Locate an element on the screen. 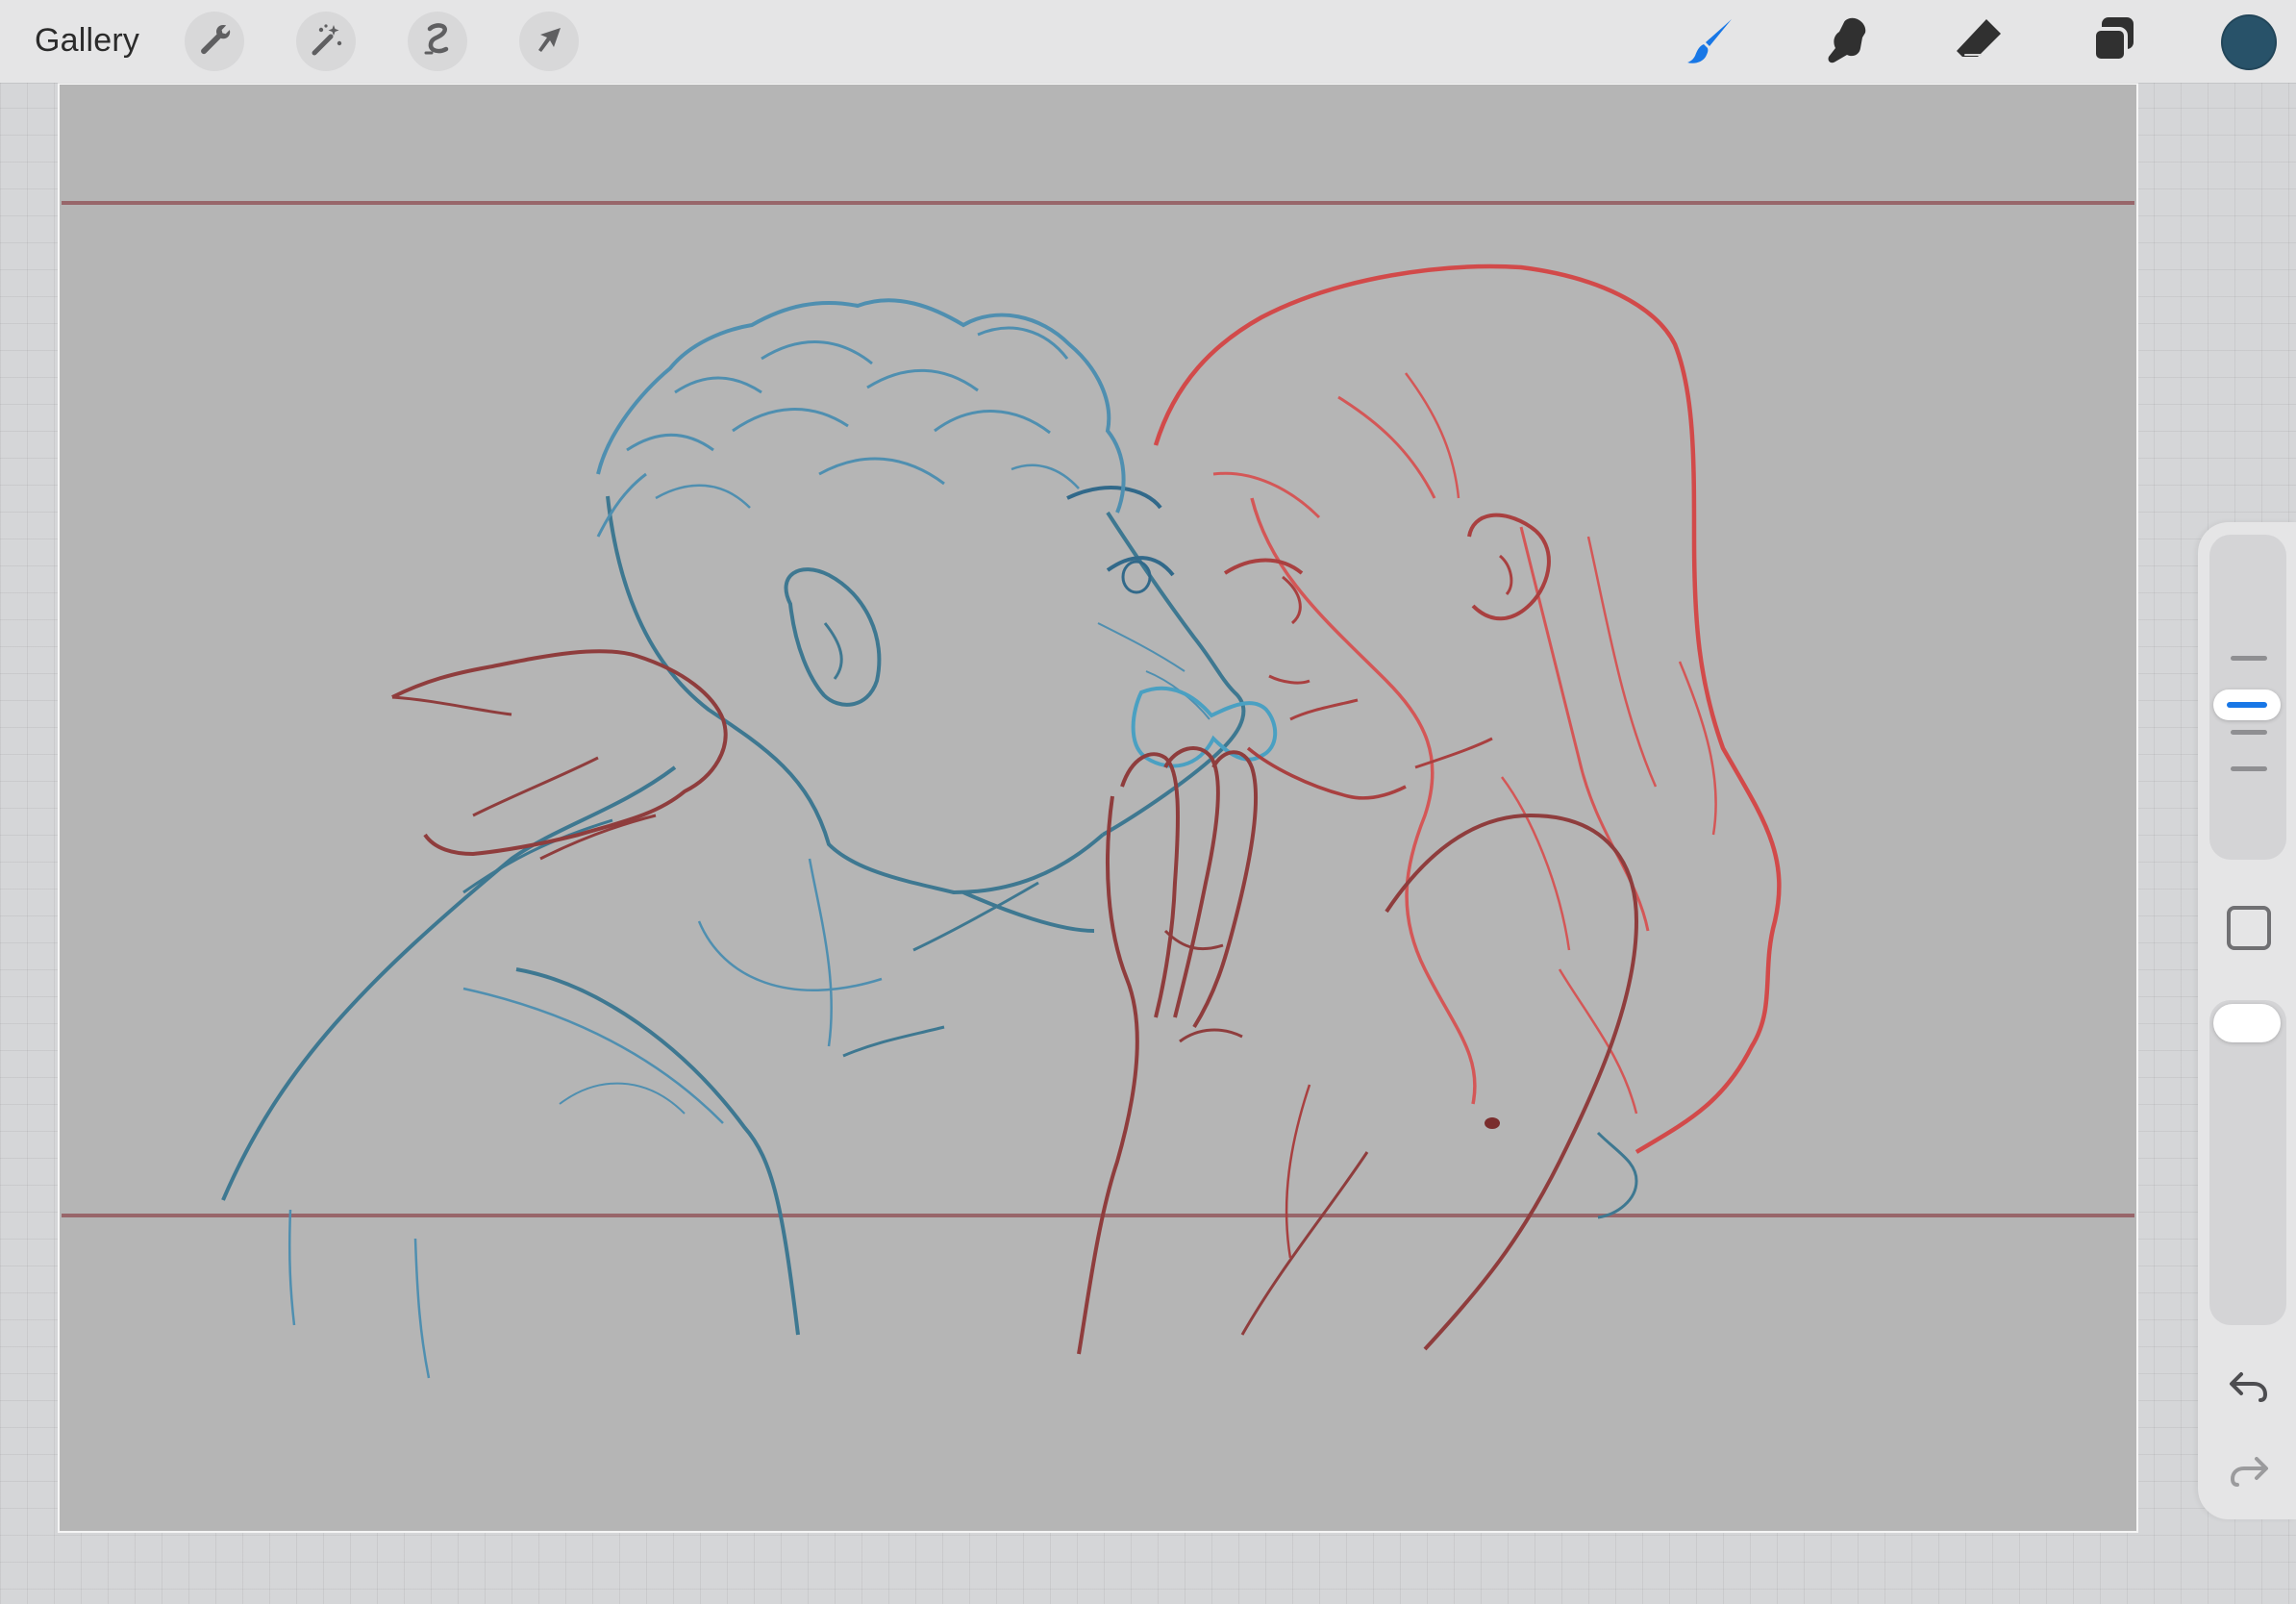  layers-icon is located at coordinates (2113, 43).